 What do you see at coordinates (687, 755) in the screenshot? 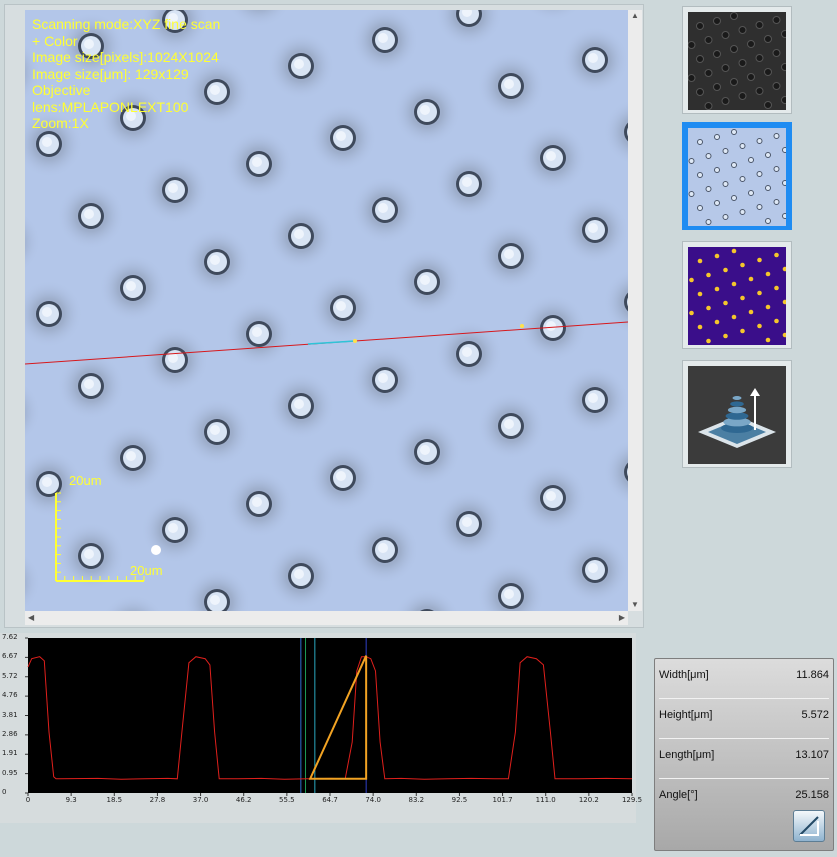
I see `measure-label: Length[μm]` at bounding box center [687, 755].